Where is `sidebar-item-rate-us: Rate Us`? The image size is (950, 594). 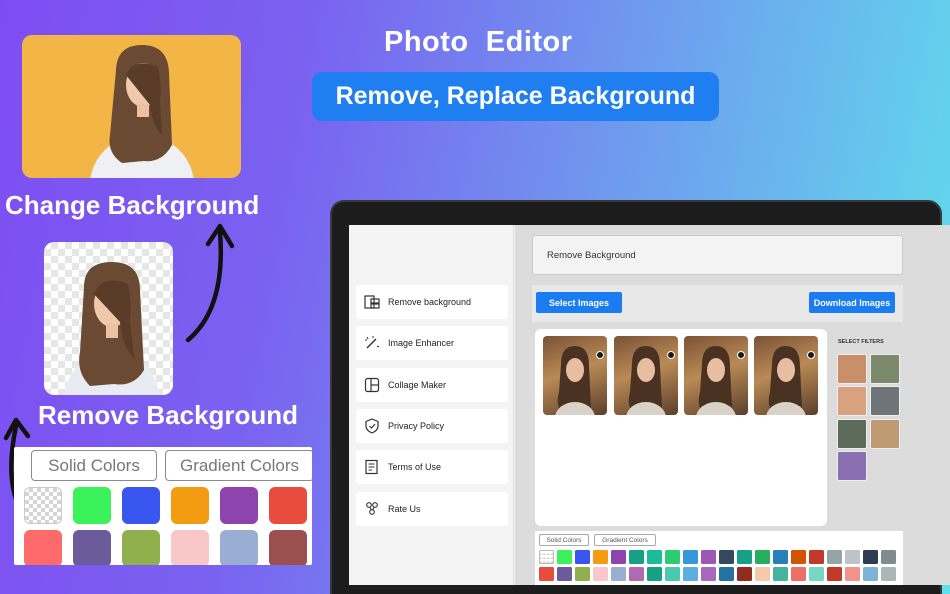 sidebar-item-rate-us: Rate Us is located at coordinates (432, 509).